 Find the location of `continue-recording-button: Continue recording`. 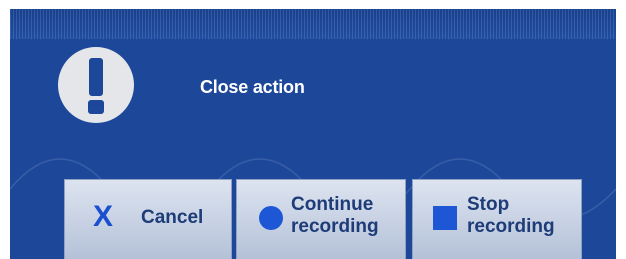

continue-recording-button: Continue recording is located at coordinates (321, 219).